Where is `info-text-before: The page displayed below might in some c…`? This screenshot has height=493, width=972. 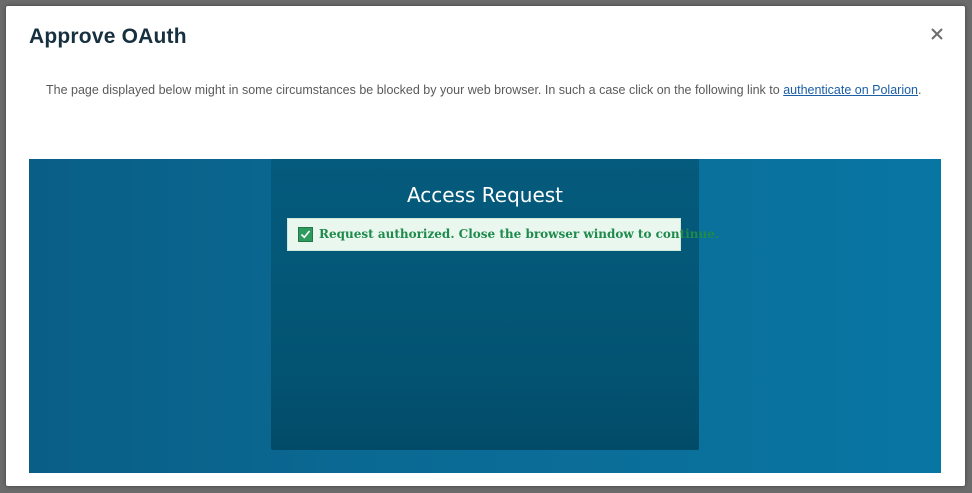 info-text-before: The page displayed below might in some c… is located at coordinates (415, 90).